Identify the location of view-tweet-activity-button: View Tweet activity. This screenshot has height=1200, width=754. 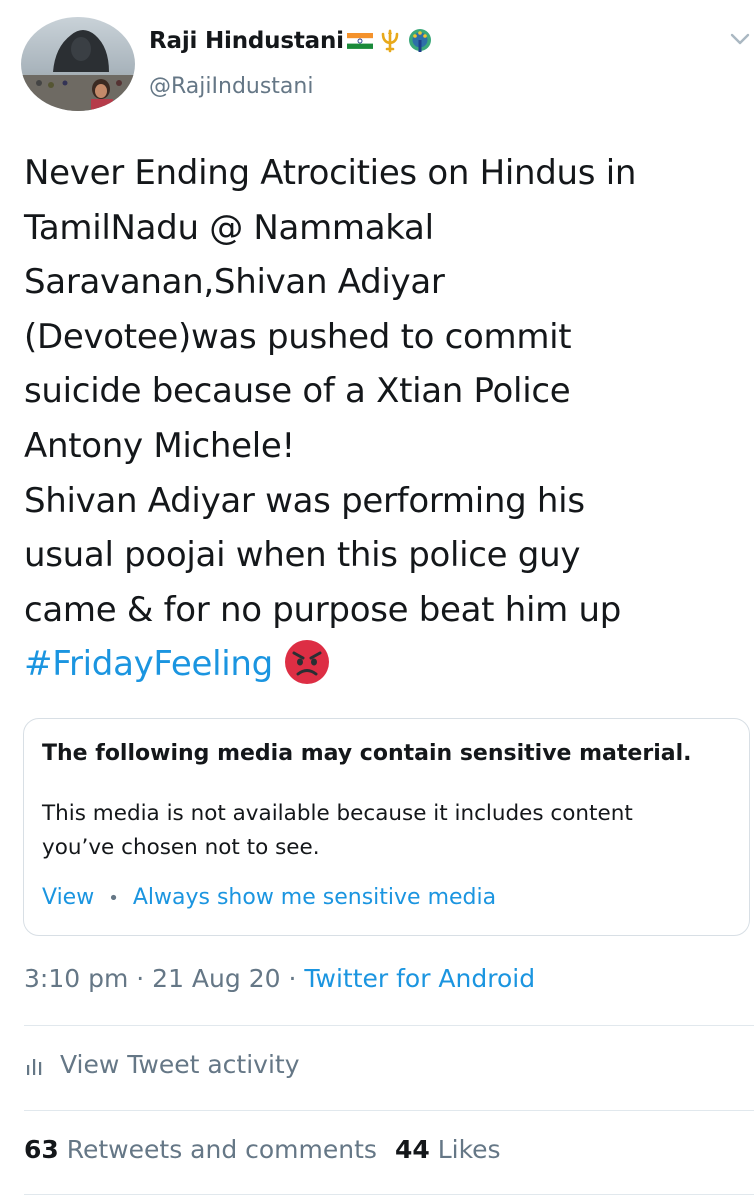
(162, 1064).